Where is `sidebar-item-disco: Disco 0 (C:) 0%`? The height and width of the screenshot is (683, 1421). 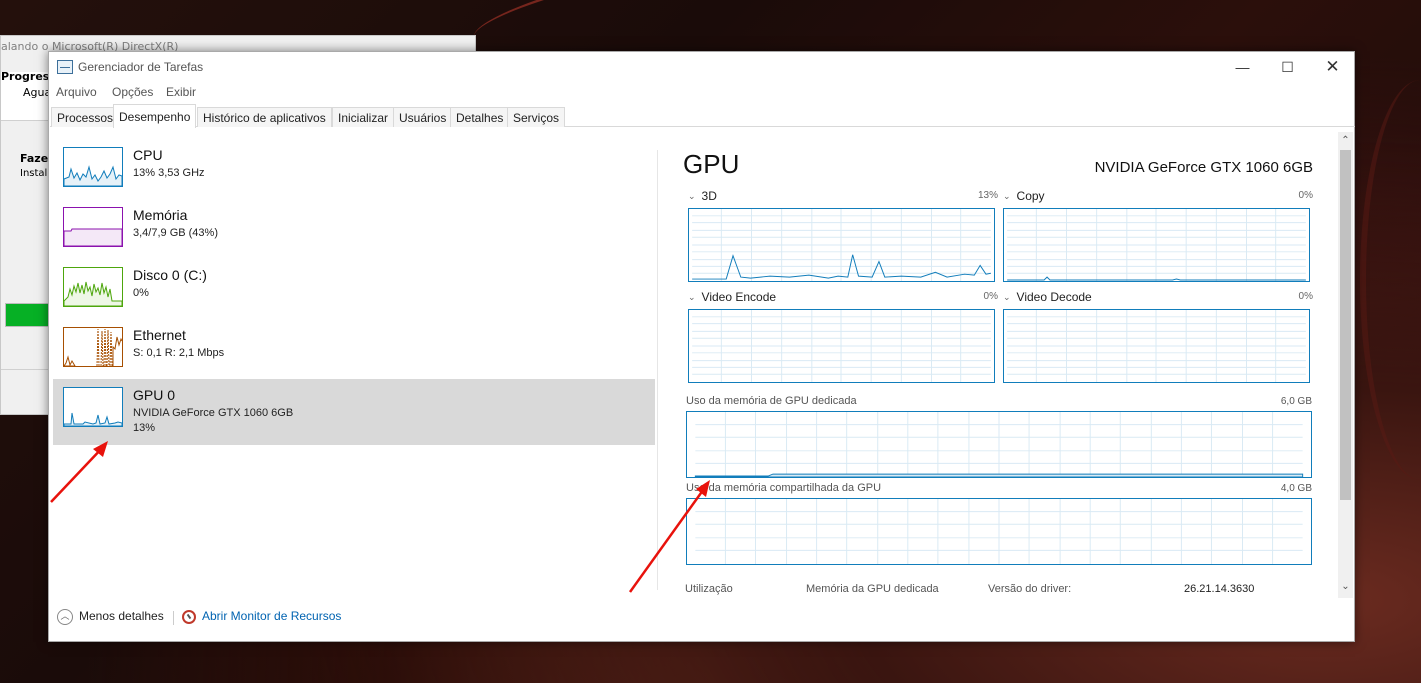 sidebar-item-disco: Disco 0 (C:) 0% is located at coordinates (354, 292).